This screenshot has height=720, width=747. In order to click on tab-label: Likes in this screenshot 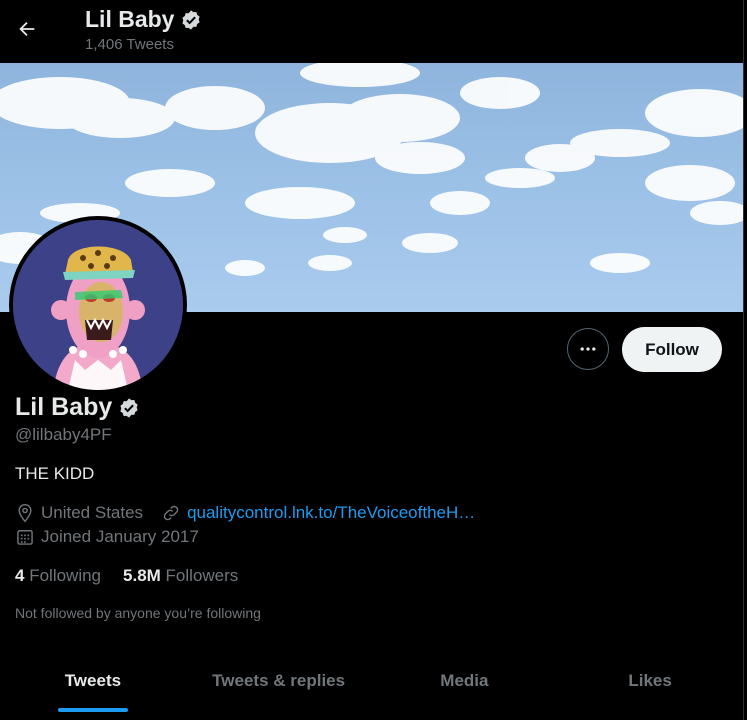, I will do `click(650, 680)`.